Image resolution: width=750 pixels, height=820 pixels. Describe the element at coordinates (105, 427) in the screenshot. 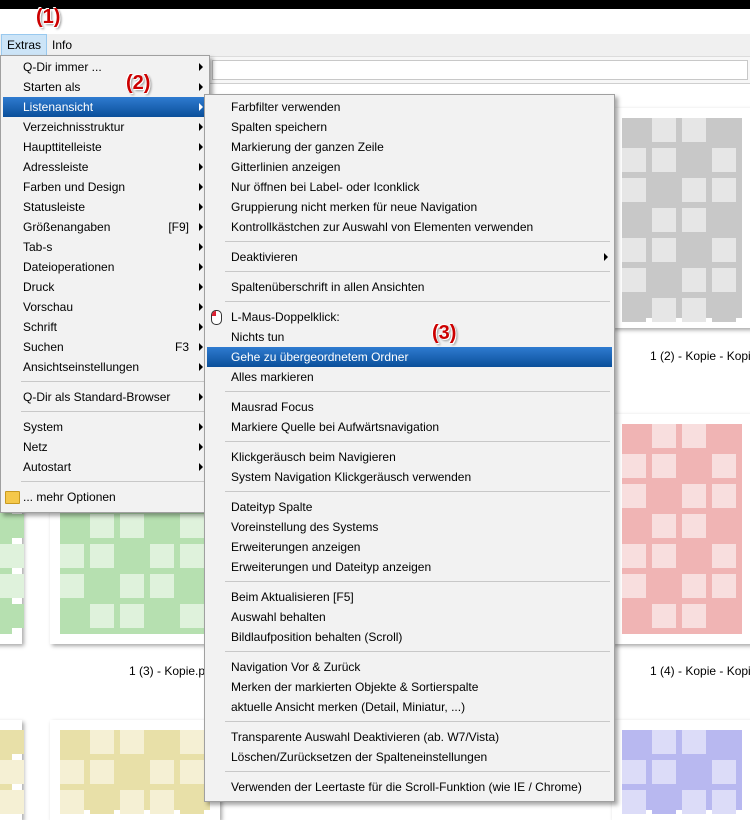

I see `menu-item: System` at that location.